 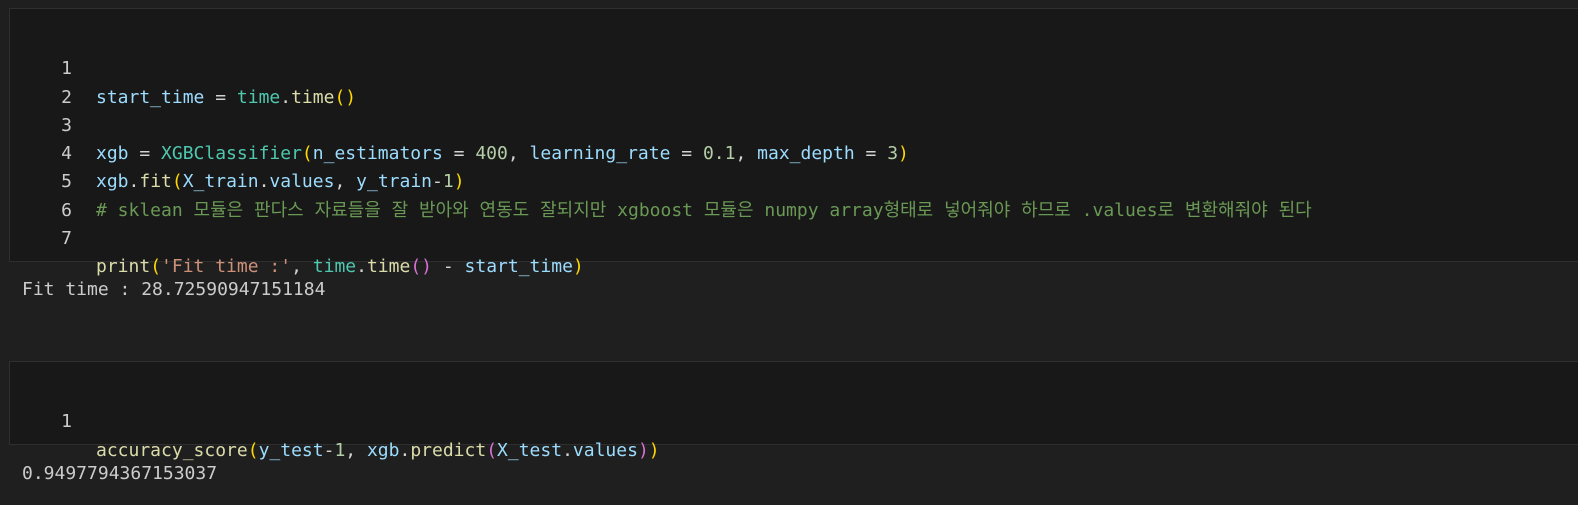 I want to click on cell-output-1: Fit time : 28.72590947151184, so click(x=174, y=289).